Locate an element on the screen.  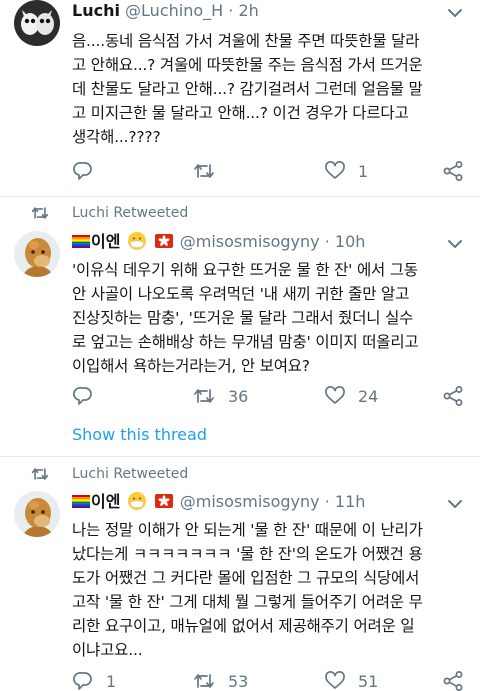
tweet-header: 이엔 @misosmisogyny · 10h is located at coordinates (218, 242).